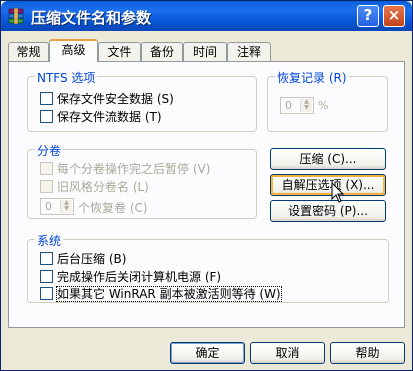  Describe the element at coordinates (91, 18) in the screenshot. I see `window-title: 压缩文件名和参数` at that location.